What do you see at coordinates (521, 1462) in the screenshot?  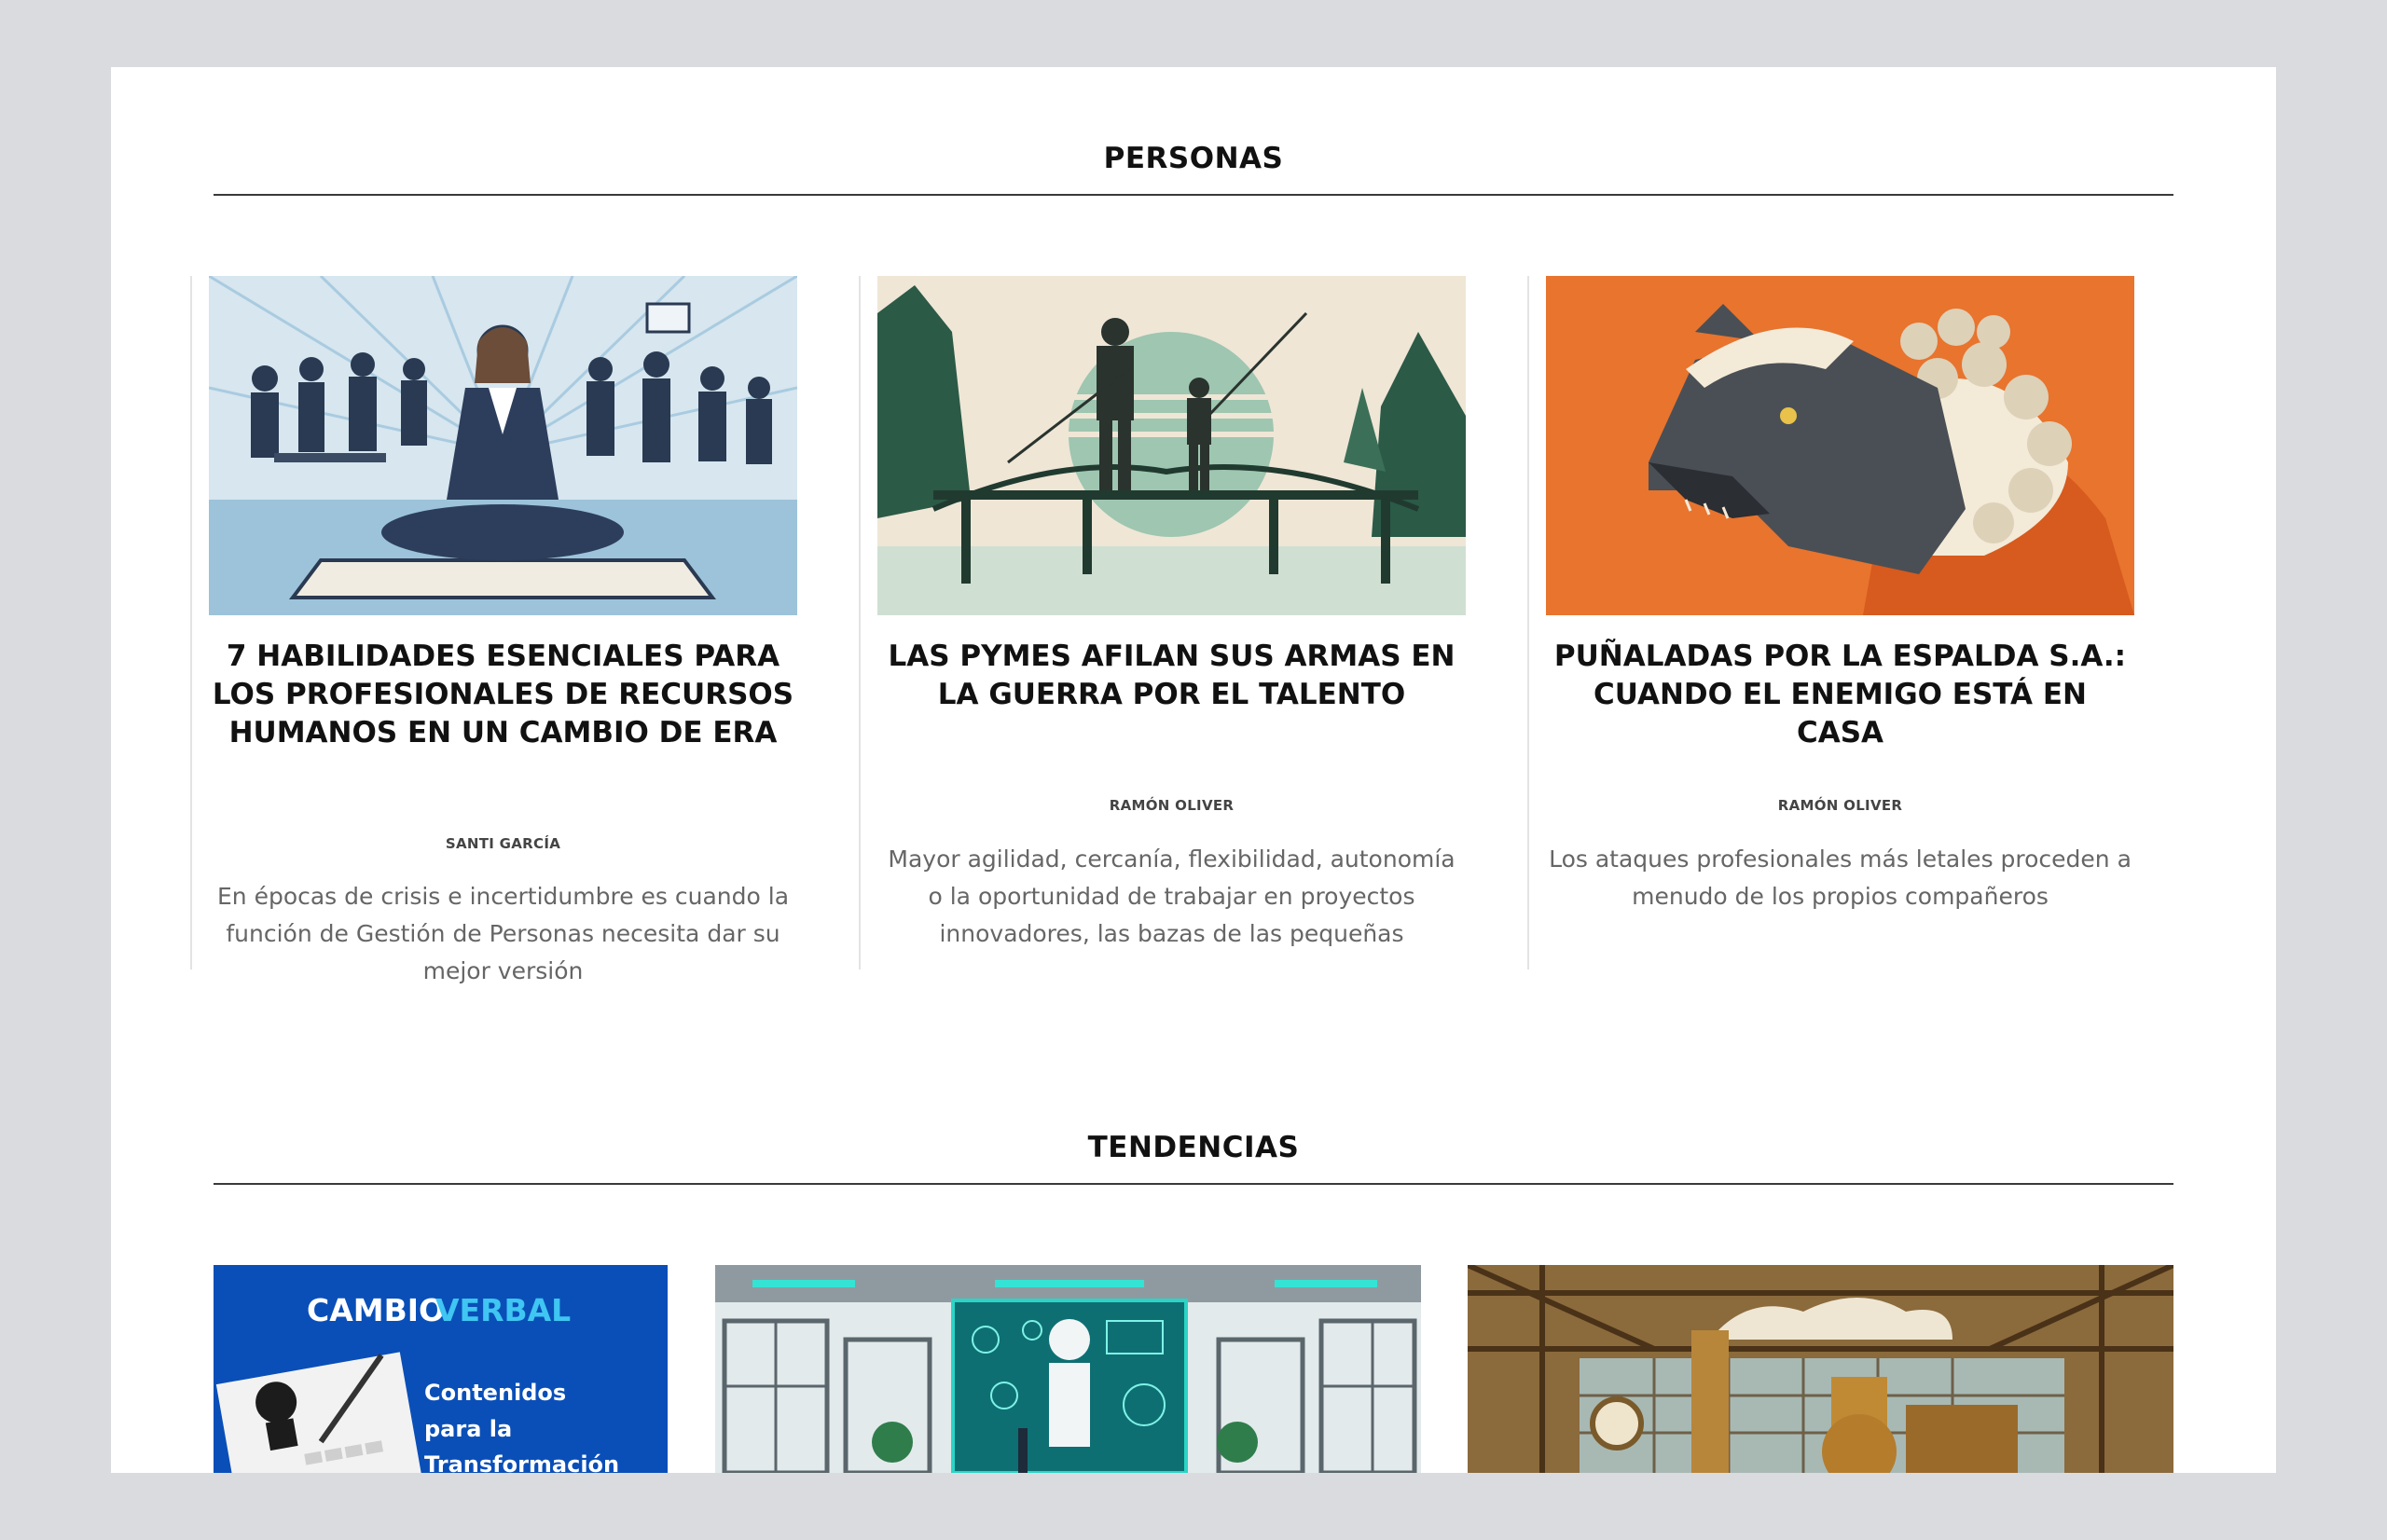 I see `banner-line-3: Transformación` at bounding box center [521, 1462].